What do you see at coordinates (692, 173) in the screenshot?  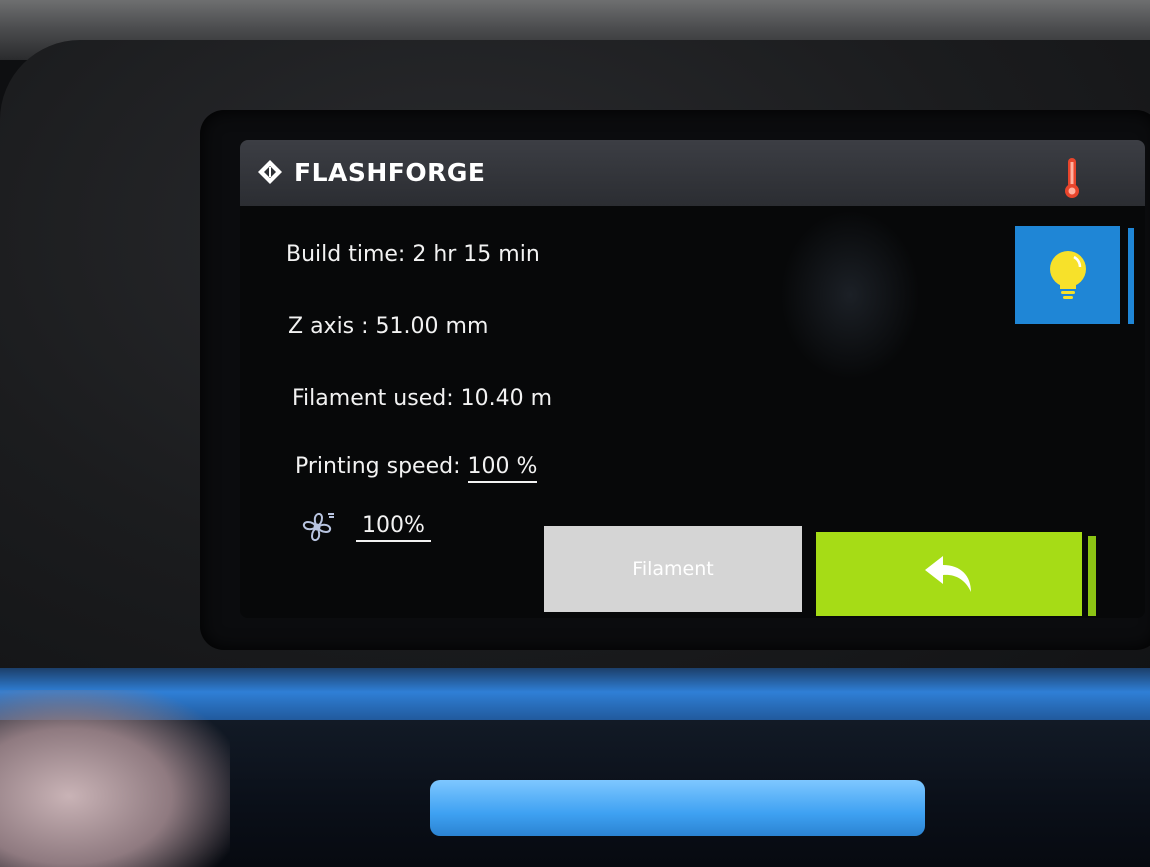 I see `title-bar: FLASHFORGE` at bounding box center [692, 173].